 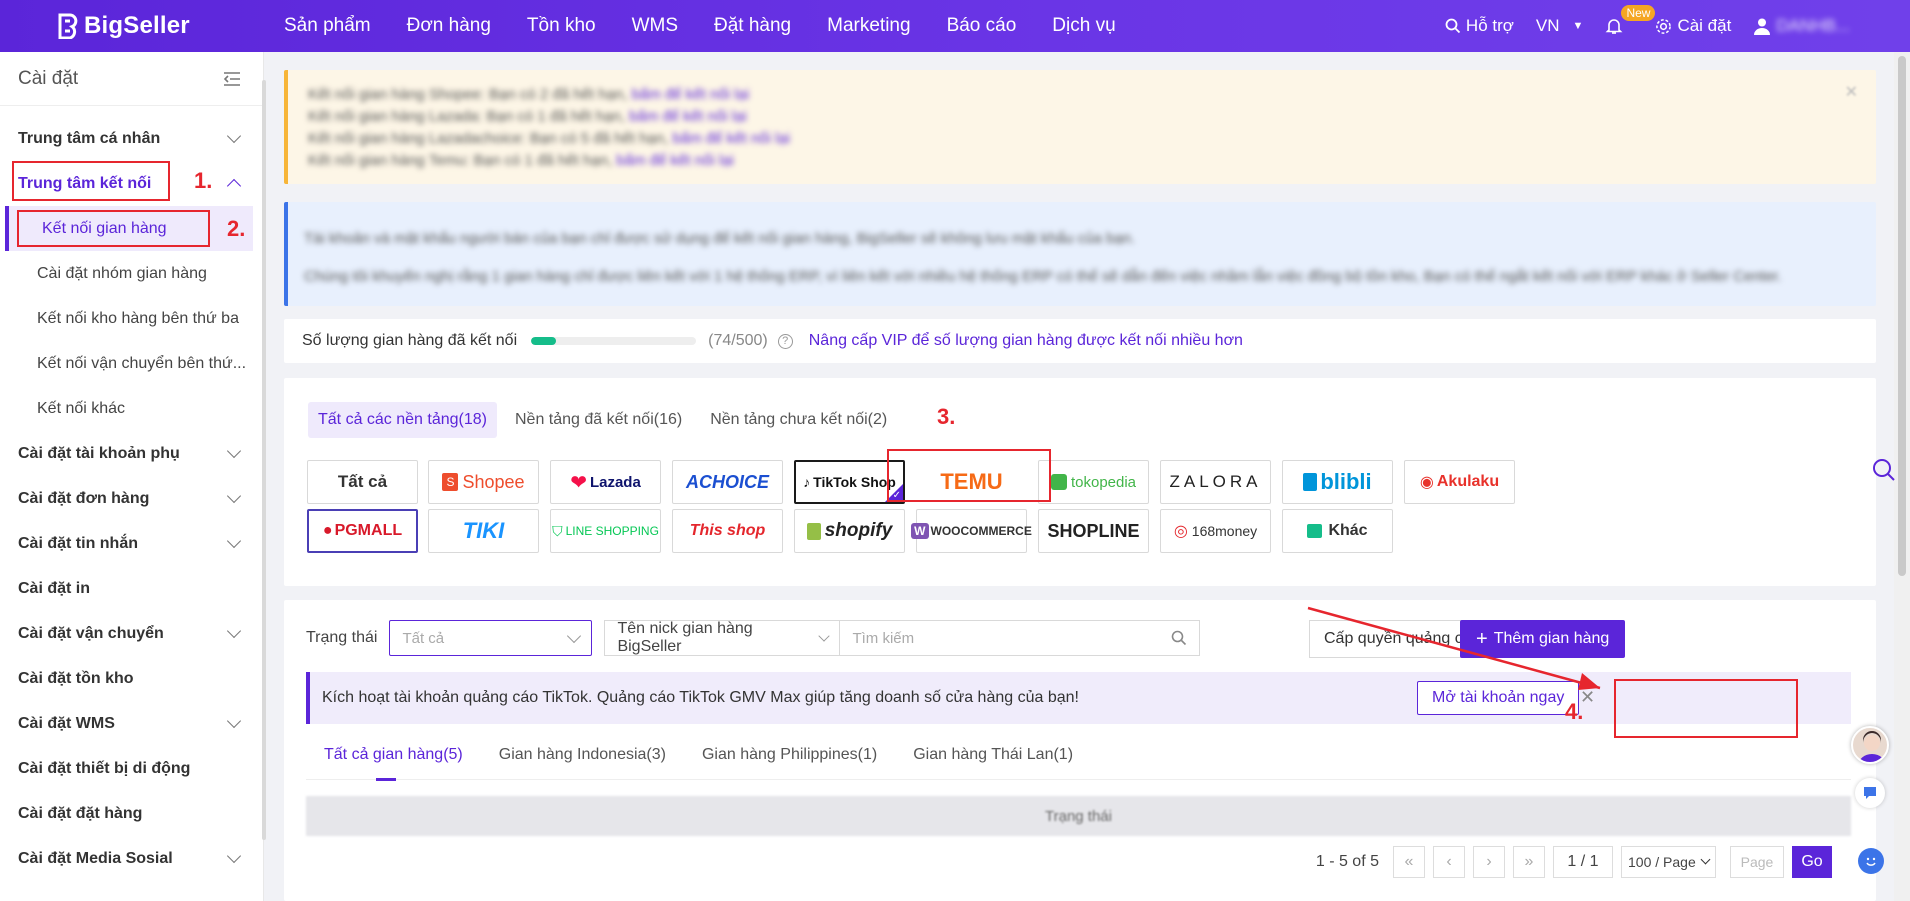 I want to click on sidebar-item-message-settings: Cài đặt tin nhắn, so click(x=131, y=543).